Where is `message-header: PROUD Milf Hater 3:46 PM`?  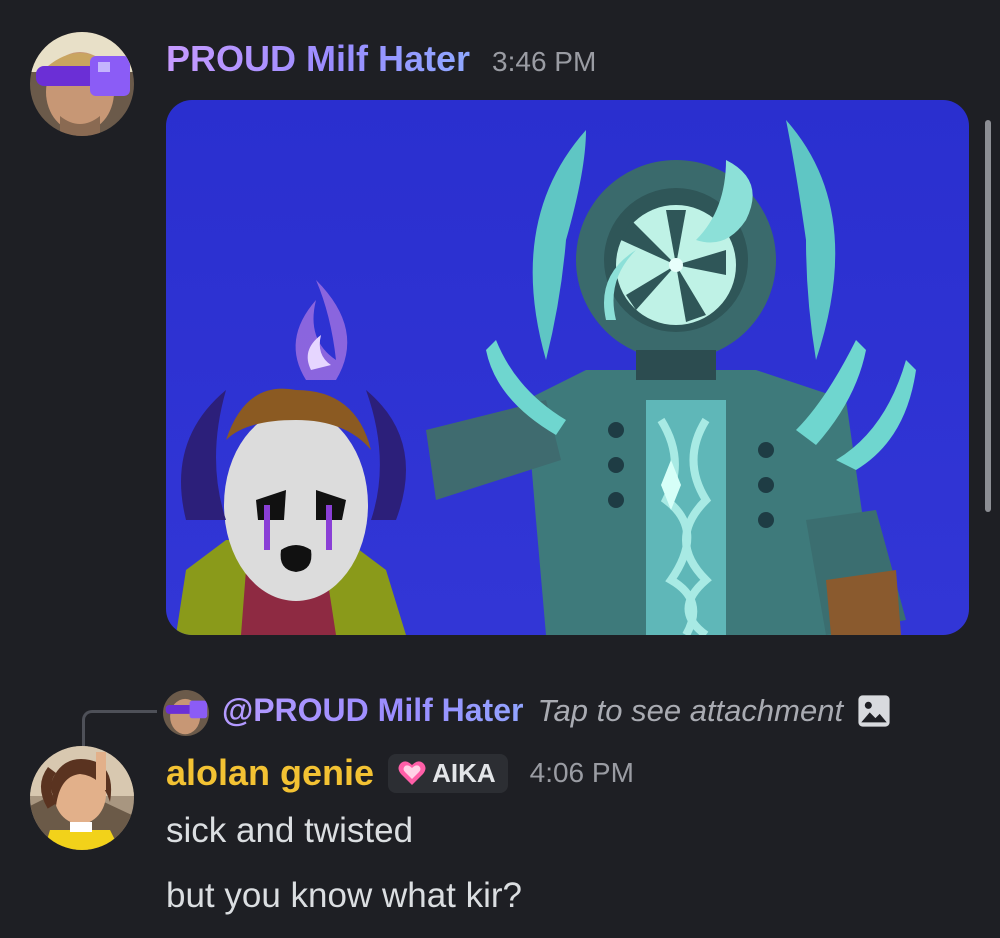 message-header: PROUD Milf Hater 3:46 PM is located at coordinates (381, 59).